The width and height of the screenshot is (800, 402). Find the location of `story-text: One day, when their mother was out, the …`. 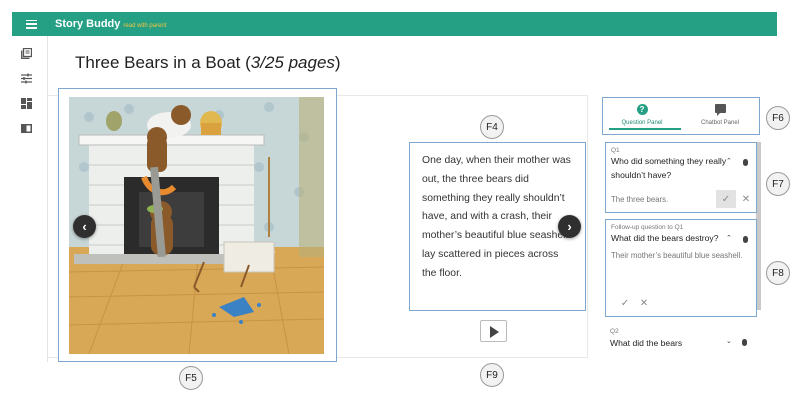

story-text: One day, when their mother was out, the … is located at coordinates (496, 217).